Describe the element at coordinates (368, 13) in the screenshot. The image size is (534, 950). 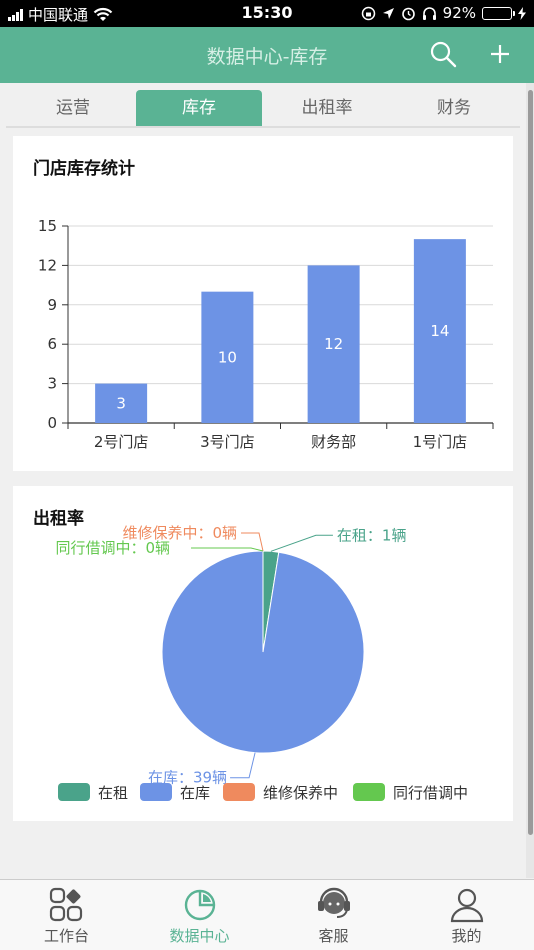
I see `orientation-lock-icon` at that location.